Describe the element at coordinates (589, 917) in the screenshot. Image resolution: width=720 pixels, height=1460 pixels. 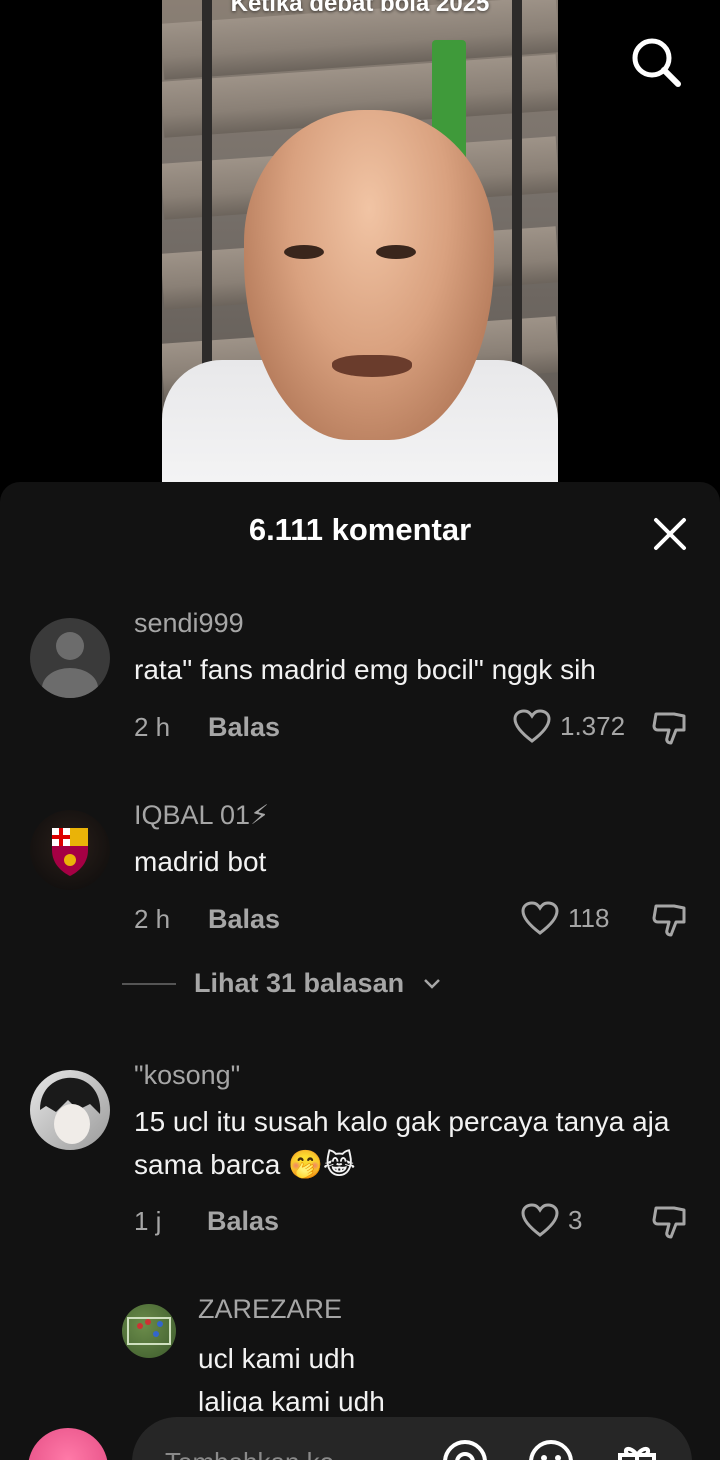
I see `like-count: 118` at that location.